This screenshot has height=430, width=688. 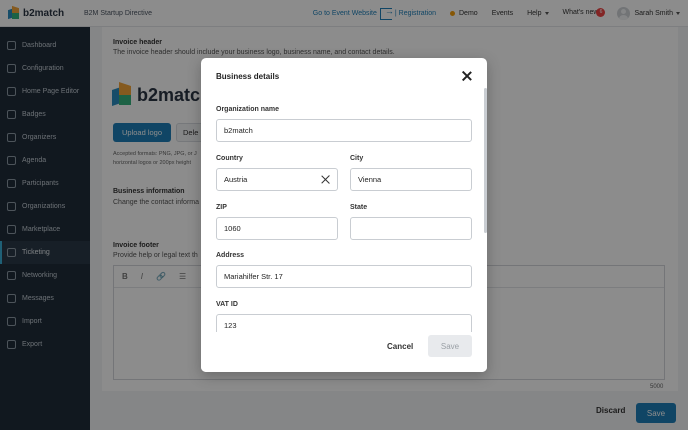 What do you see at coordinates (277, 228) in the screenshot?
I see `zip-input: 1060` at bounding box center [277, 228].